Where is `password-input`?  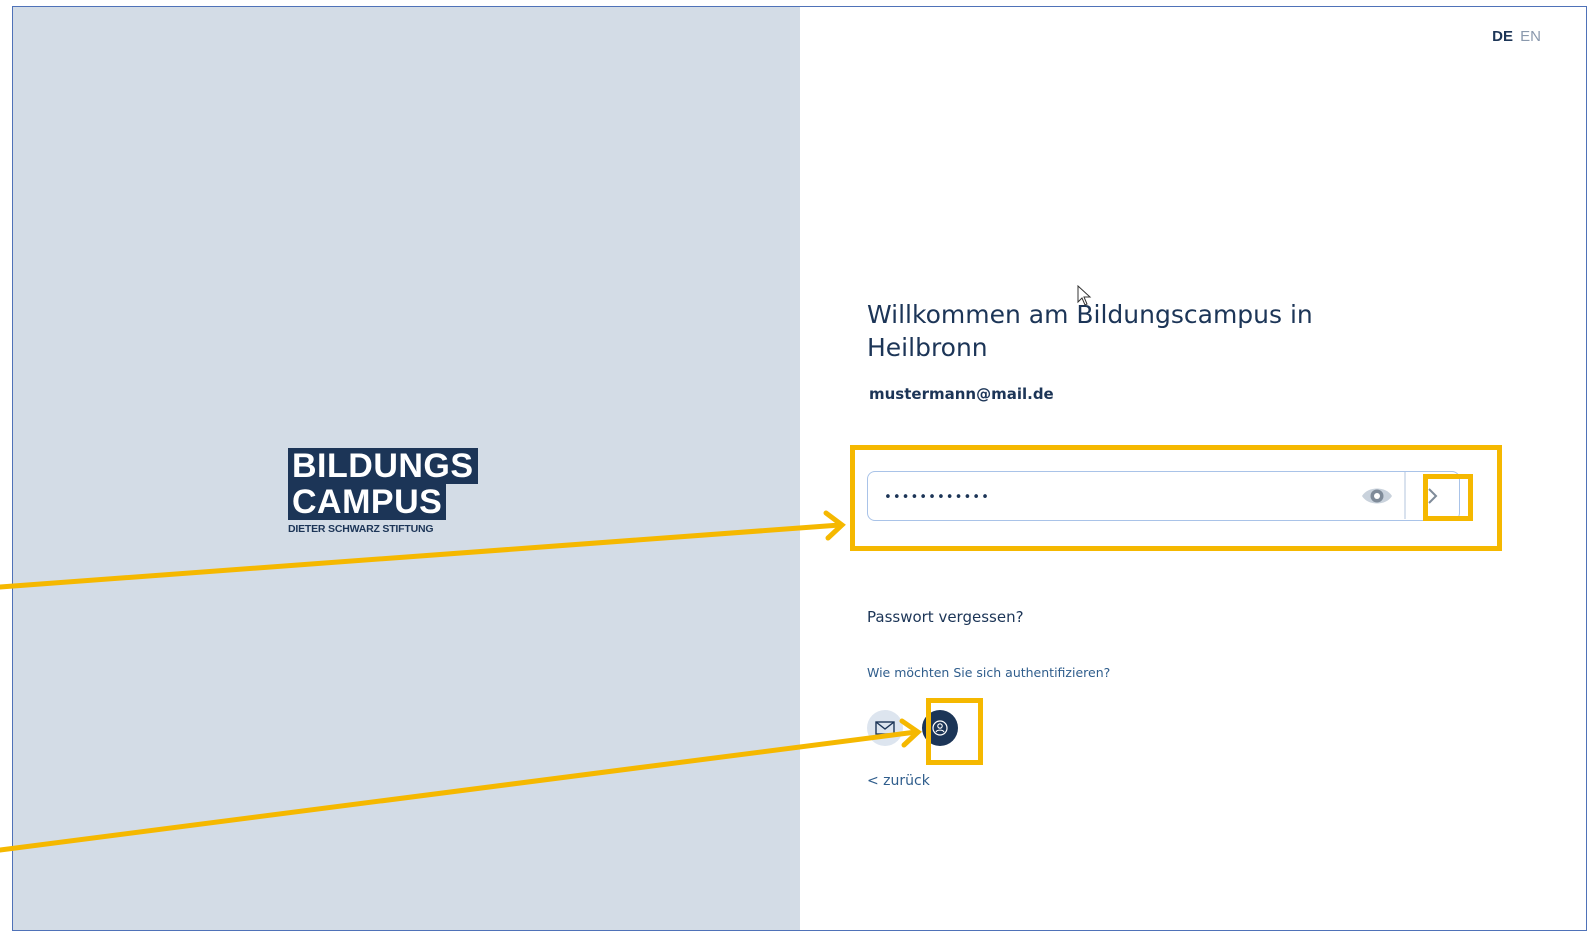
password-input is located at coordinates (1114, 497).